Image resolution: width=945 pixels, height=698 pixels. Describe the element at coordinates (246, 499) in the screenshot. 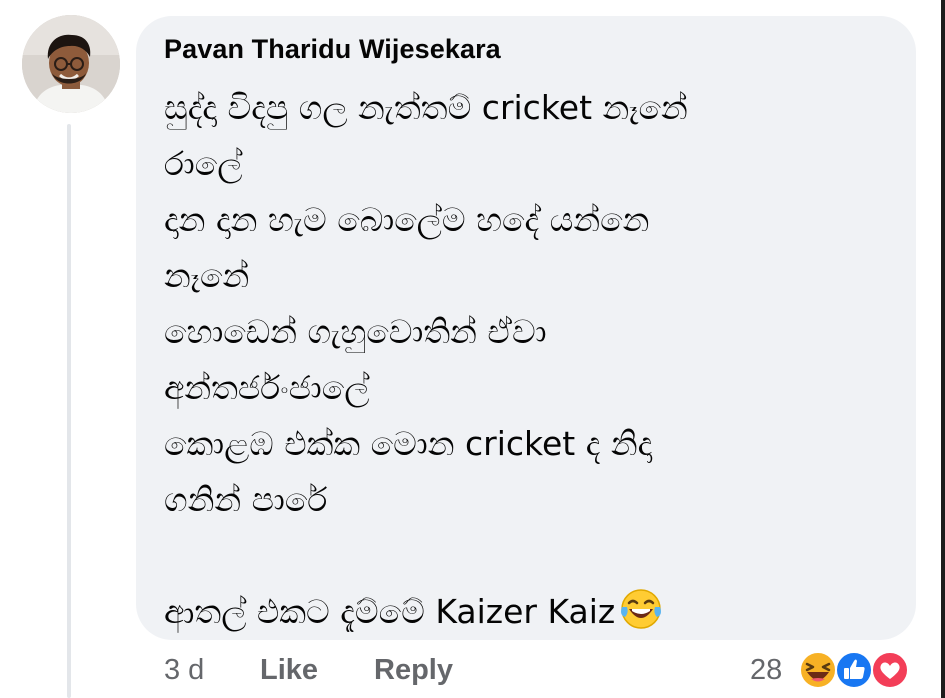

I see `comment-line: ගනින් පාරේ` at that location.